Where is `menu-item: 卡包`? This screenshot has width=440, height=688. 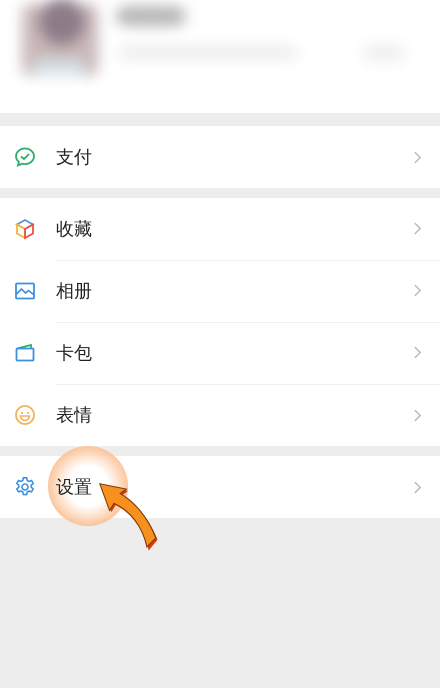
menu-item: 卡包 is located at coordinates (220, 353).